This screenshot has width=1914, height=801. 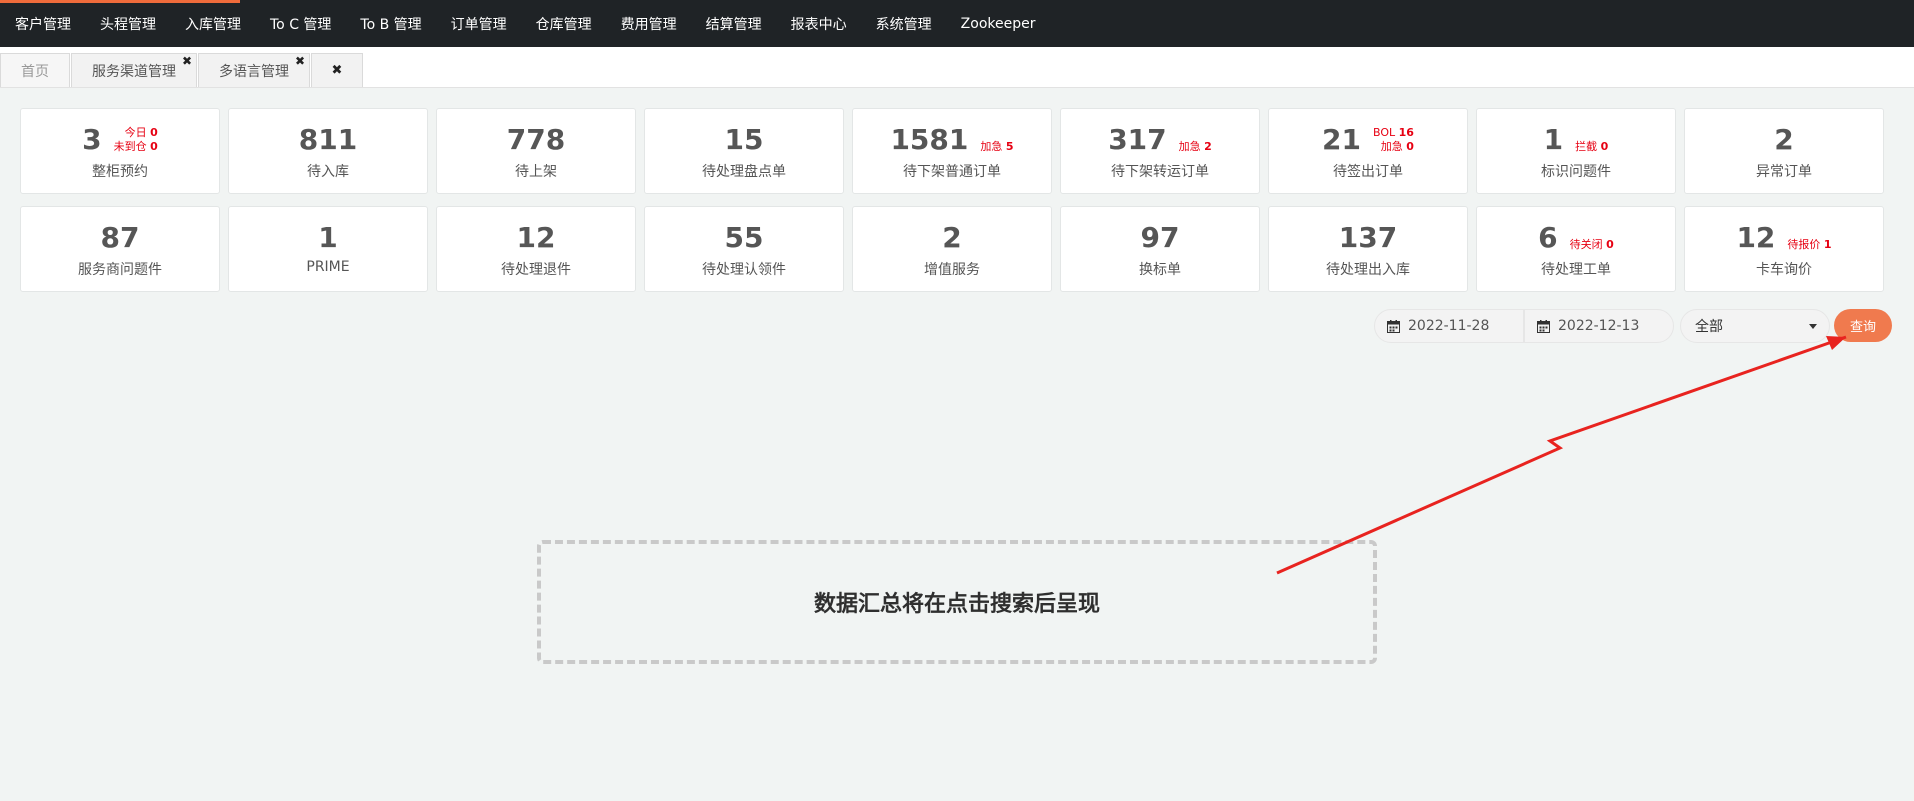 I want to click on stat-card: 6 待关闭 0 待处理工单, so click(x=1576, y=249).